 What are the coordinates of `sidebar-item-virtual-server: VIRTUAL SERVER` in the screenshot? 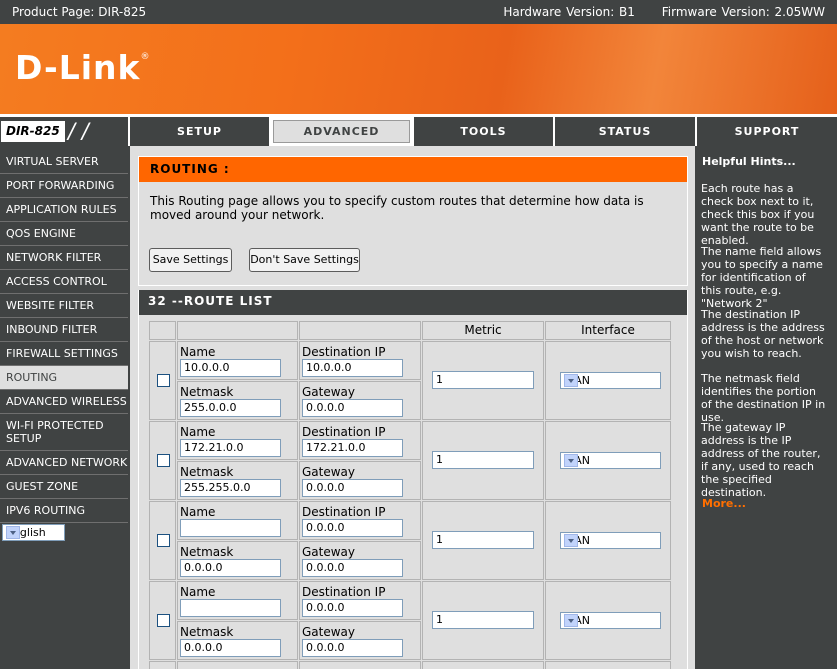 It's located at (64, 162).